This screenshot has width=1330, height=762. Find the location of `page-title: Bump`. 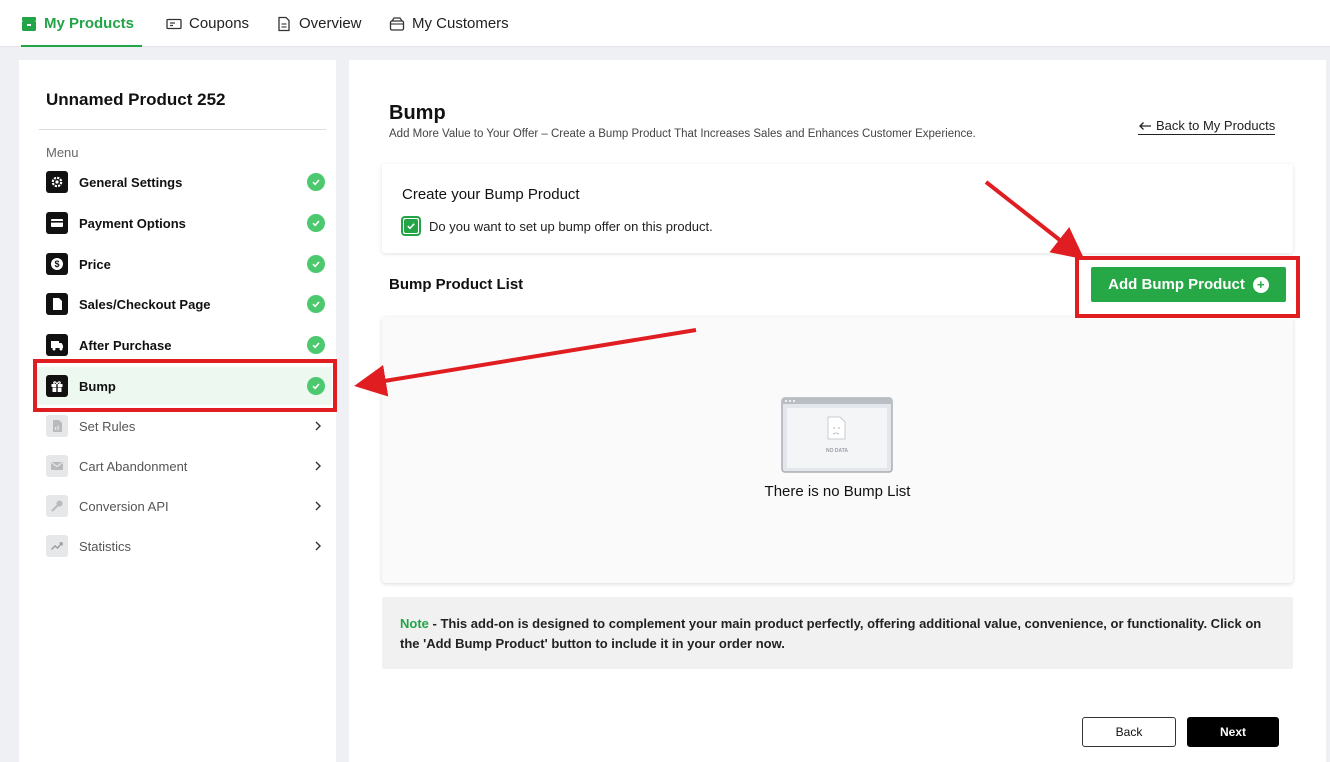

page-title: Bump is located at coordinates (417, 113).